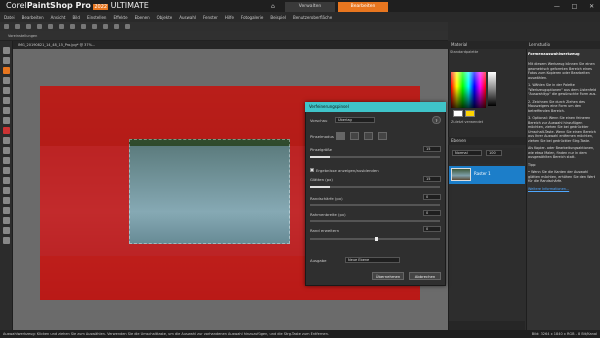 The image size is (600, 338). What do you see at coordinates (6, 180) in the screenshot?
I see `airbrush-icon` at bounding box center [6, 180].